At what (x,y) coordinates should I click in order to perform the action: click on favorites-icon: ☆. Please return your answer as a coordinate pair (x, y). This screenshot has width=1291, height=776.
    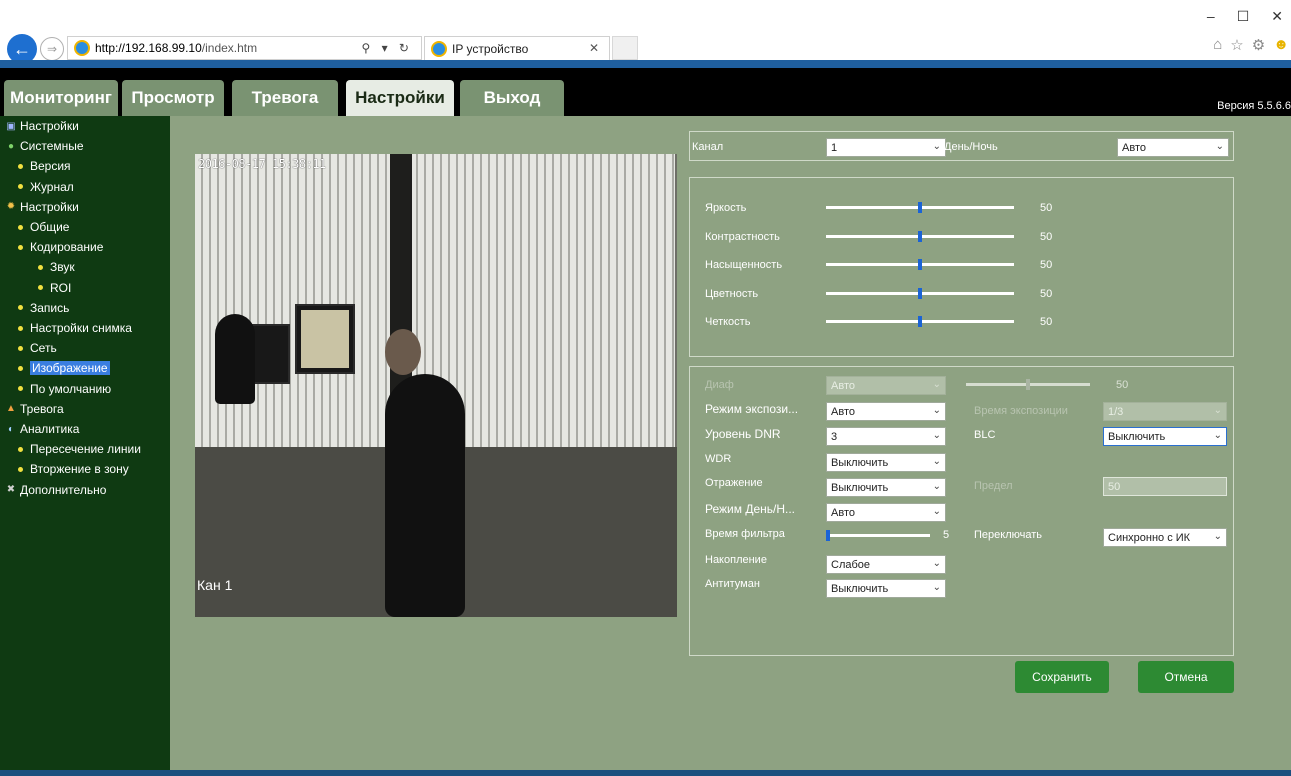
    Looking at the image, I should click on (1236, 45).